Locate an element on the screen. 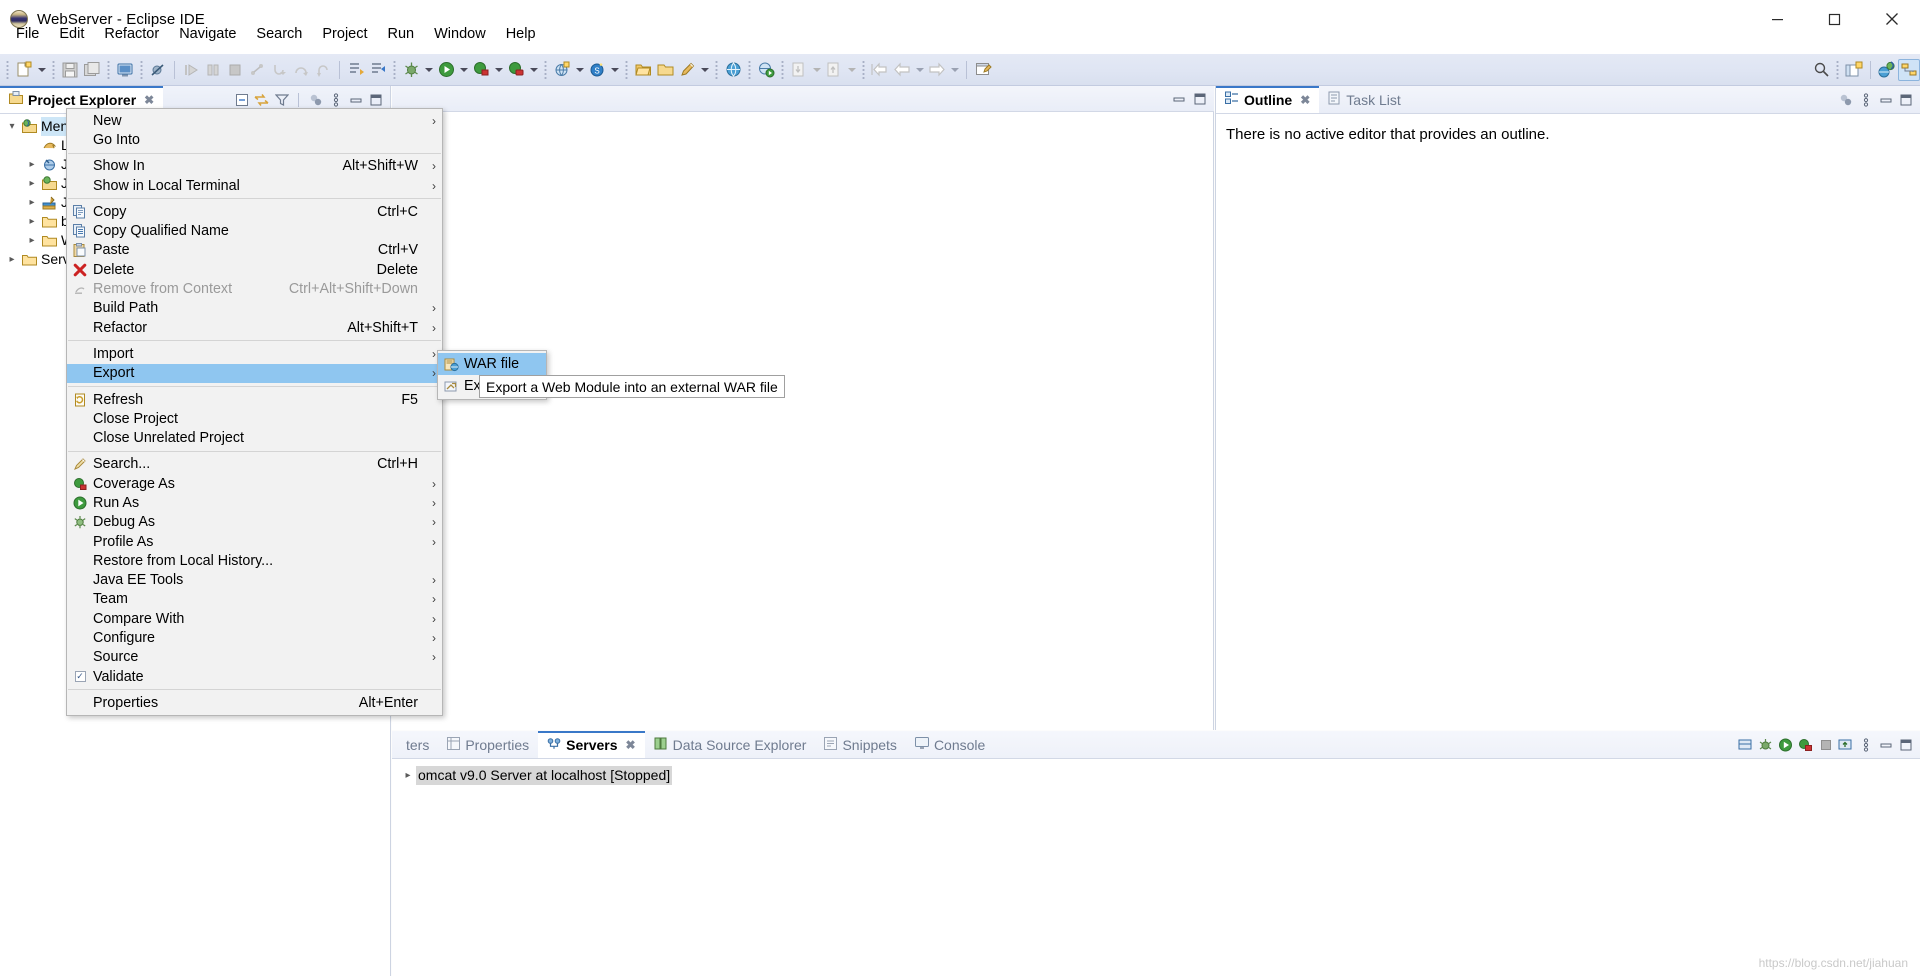 This screenshot has width=1920, height=976. context-menu-item-refactor: Refactor Alt+Shift+T › is located at coordinates (254, 327).